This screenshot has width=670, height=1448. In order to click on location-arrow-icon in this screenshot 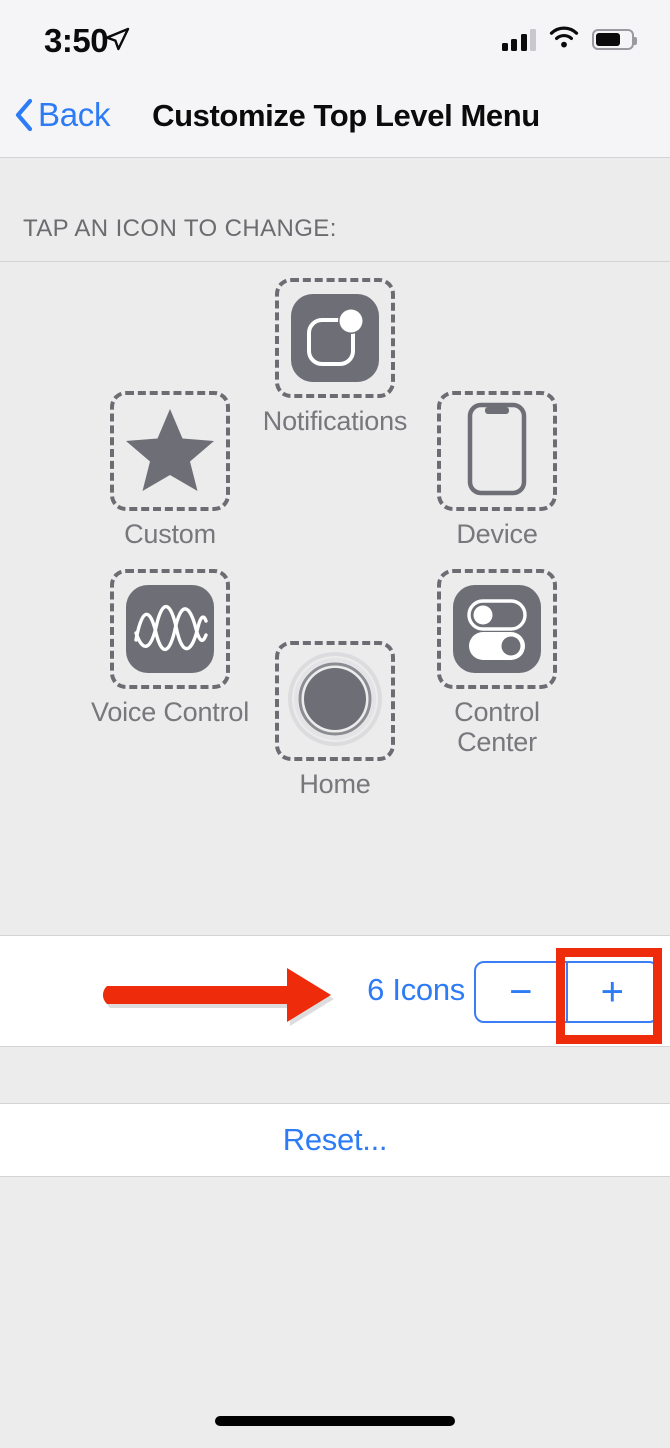, I will do `click(117, 41)`.